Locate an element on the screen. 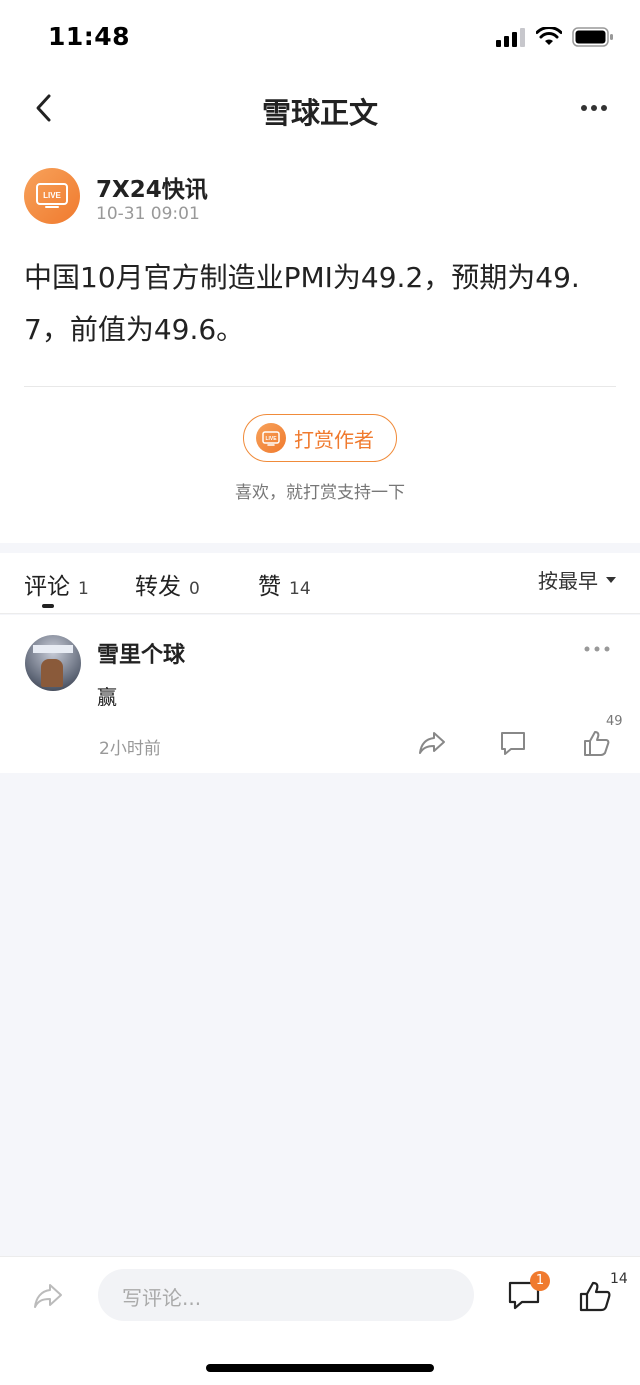  comment-like-button is located at coordinates (596, 743).